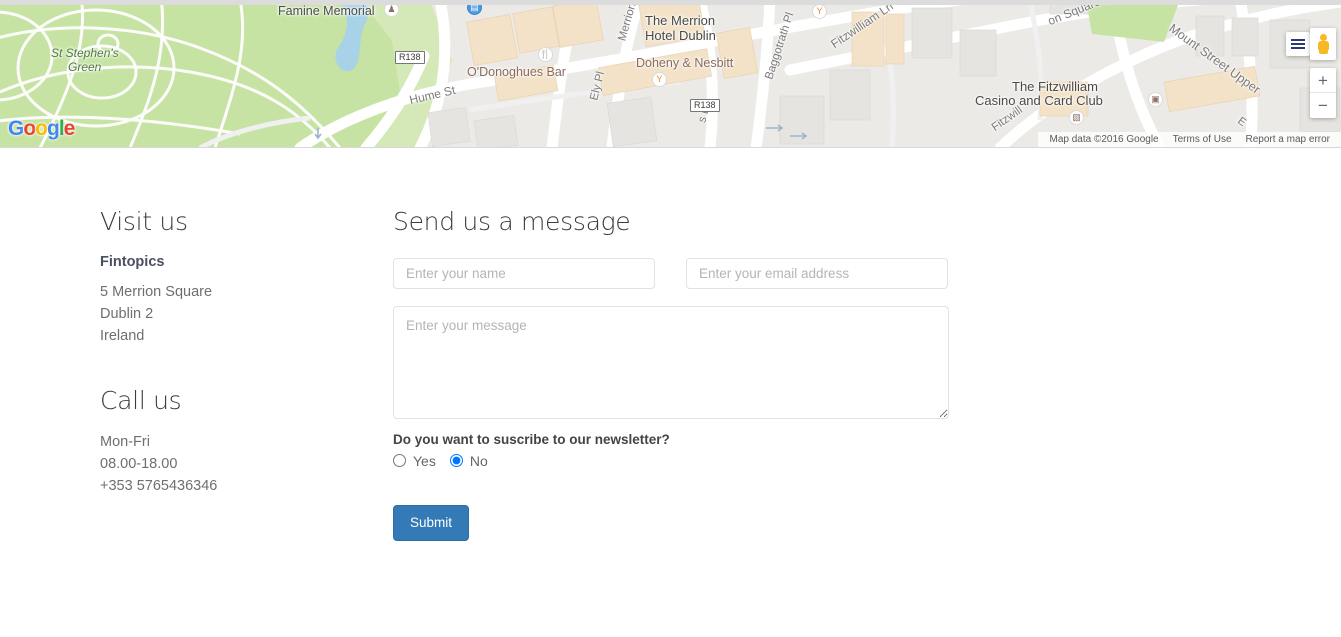 The width and height of the screenshot is (1341, 637). I want to click on zoom-out-button: −, so click(1323, 105).